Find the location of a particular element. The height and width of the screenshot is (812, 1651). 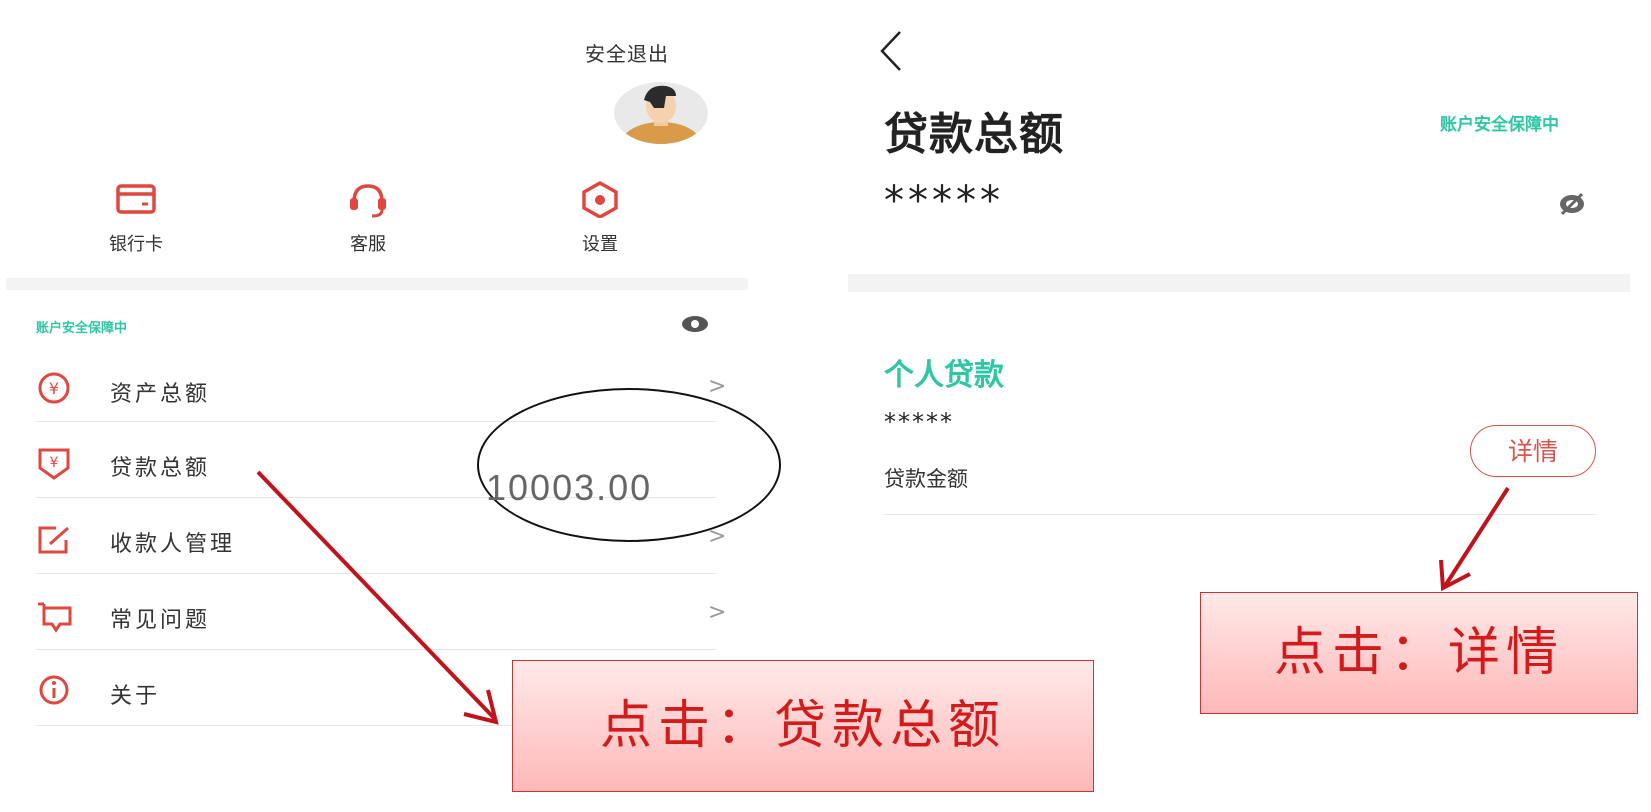

arrow-from-detail-callout is located at coordinates (1476, 537).